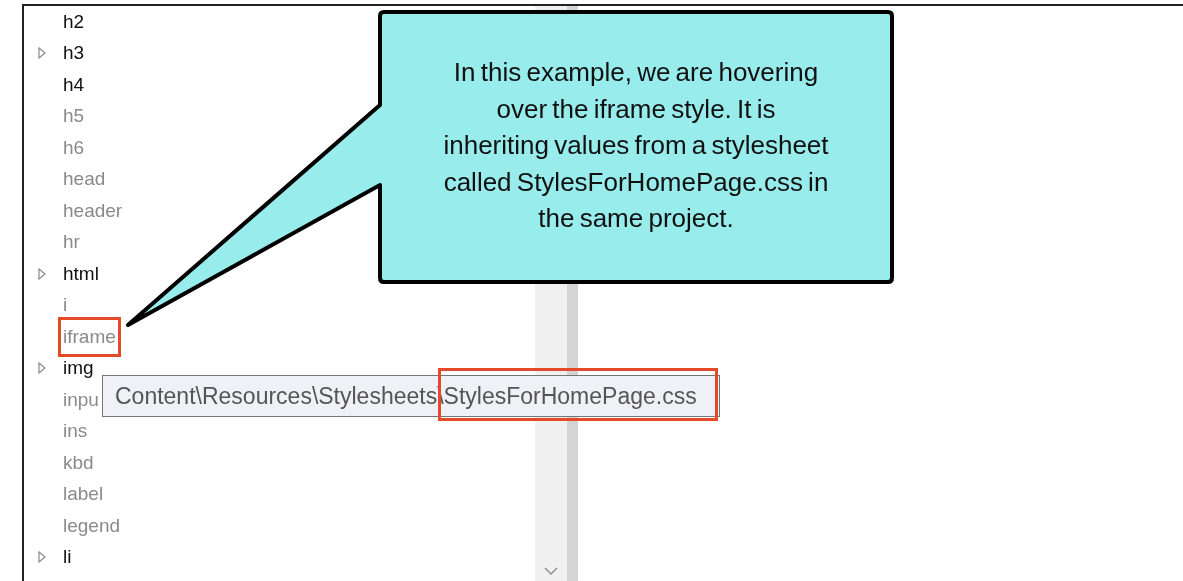 The width and height of the screenshot is (1183, 581). What do you see at coordinates (636, 145) in the screenshot?
I see `callout-text: In this example, we are hovering over the iframe style. It is inheriting values from a stylesheet called StylesForHomePage.css in the same project.` at bounding box center [636, 145].